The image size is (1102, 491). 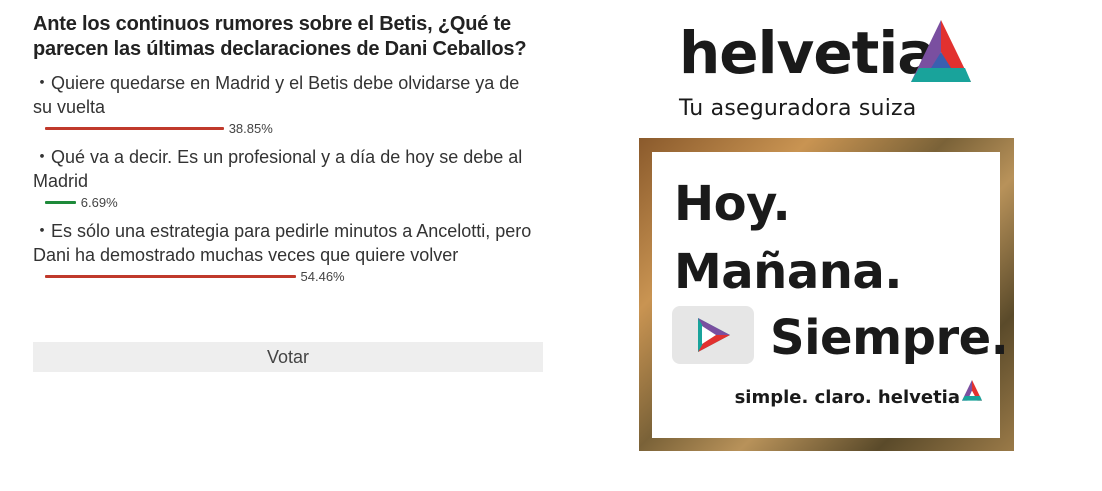 I want to click on result-row: 38.85%, so click(x=288, y=128).